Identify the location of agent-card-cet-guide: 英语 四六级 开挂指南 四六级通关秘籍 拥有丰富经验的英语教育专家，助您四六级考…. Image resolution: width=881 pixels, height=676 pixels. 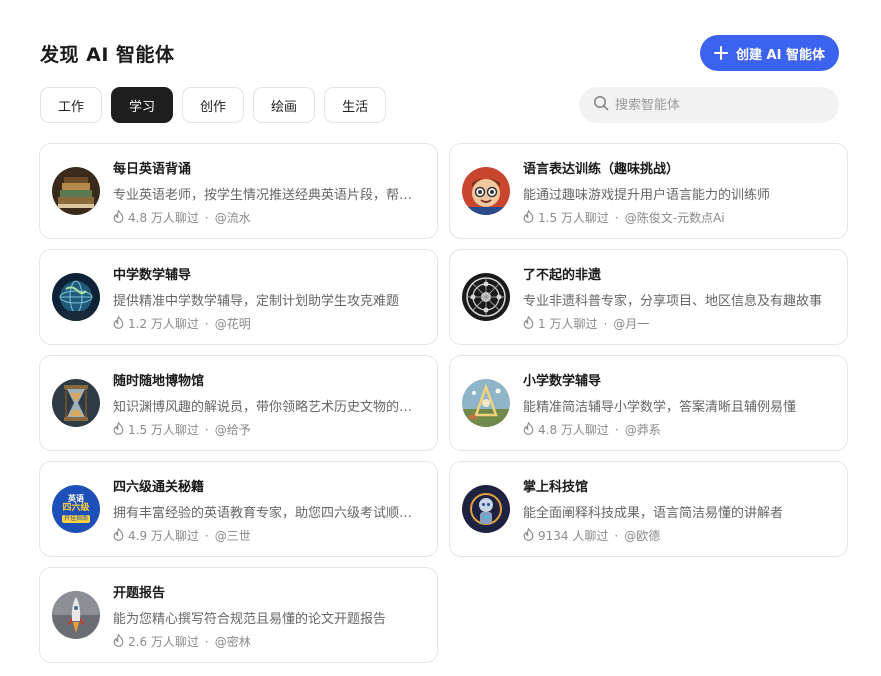
(238, 509).